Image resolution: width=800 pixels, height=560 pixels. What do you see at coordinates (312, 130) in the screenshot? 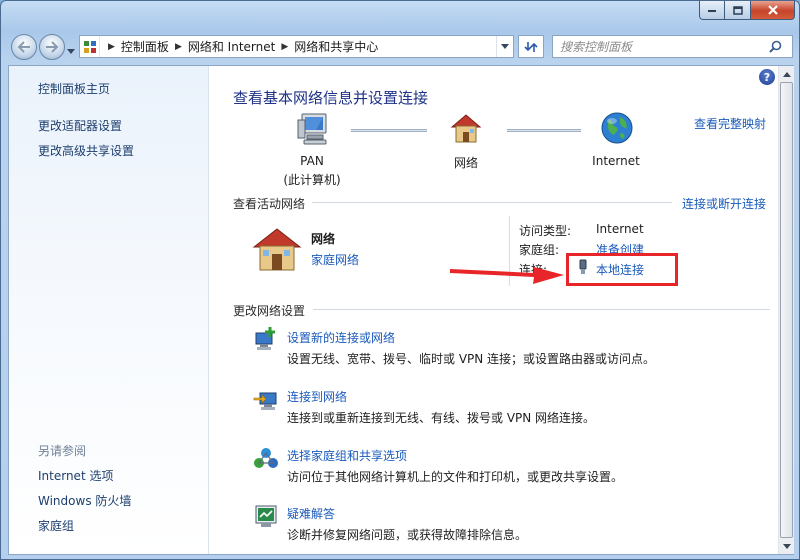
I see `computer-icon` at bounding box center [312, 130].